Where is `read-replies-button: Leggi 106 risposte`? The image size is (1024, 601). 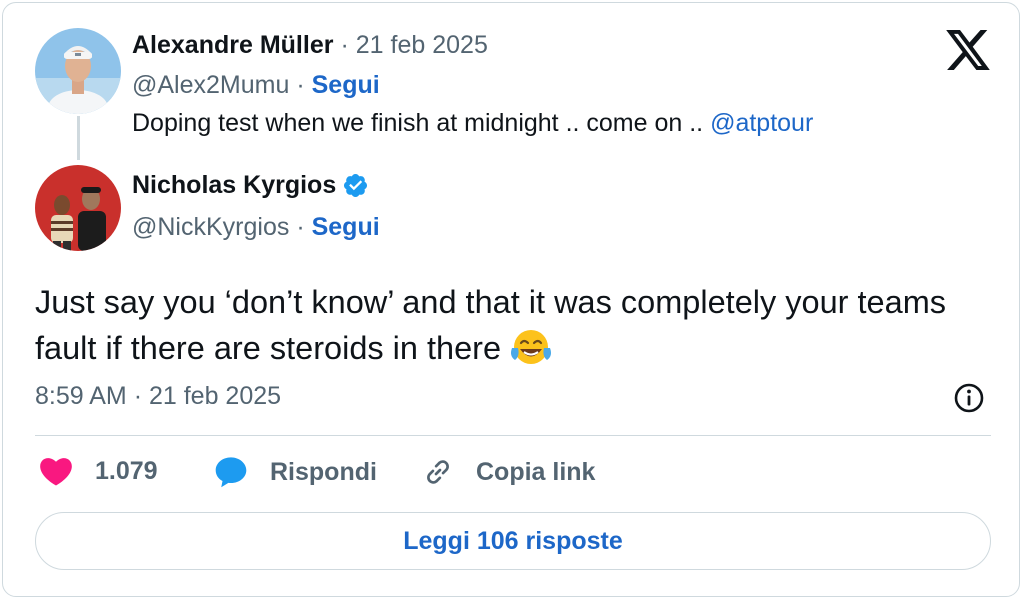 read-replies-button: Leggi 106 risposte is located at coordinates (513, 541).